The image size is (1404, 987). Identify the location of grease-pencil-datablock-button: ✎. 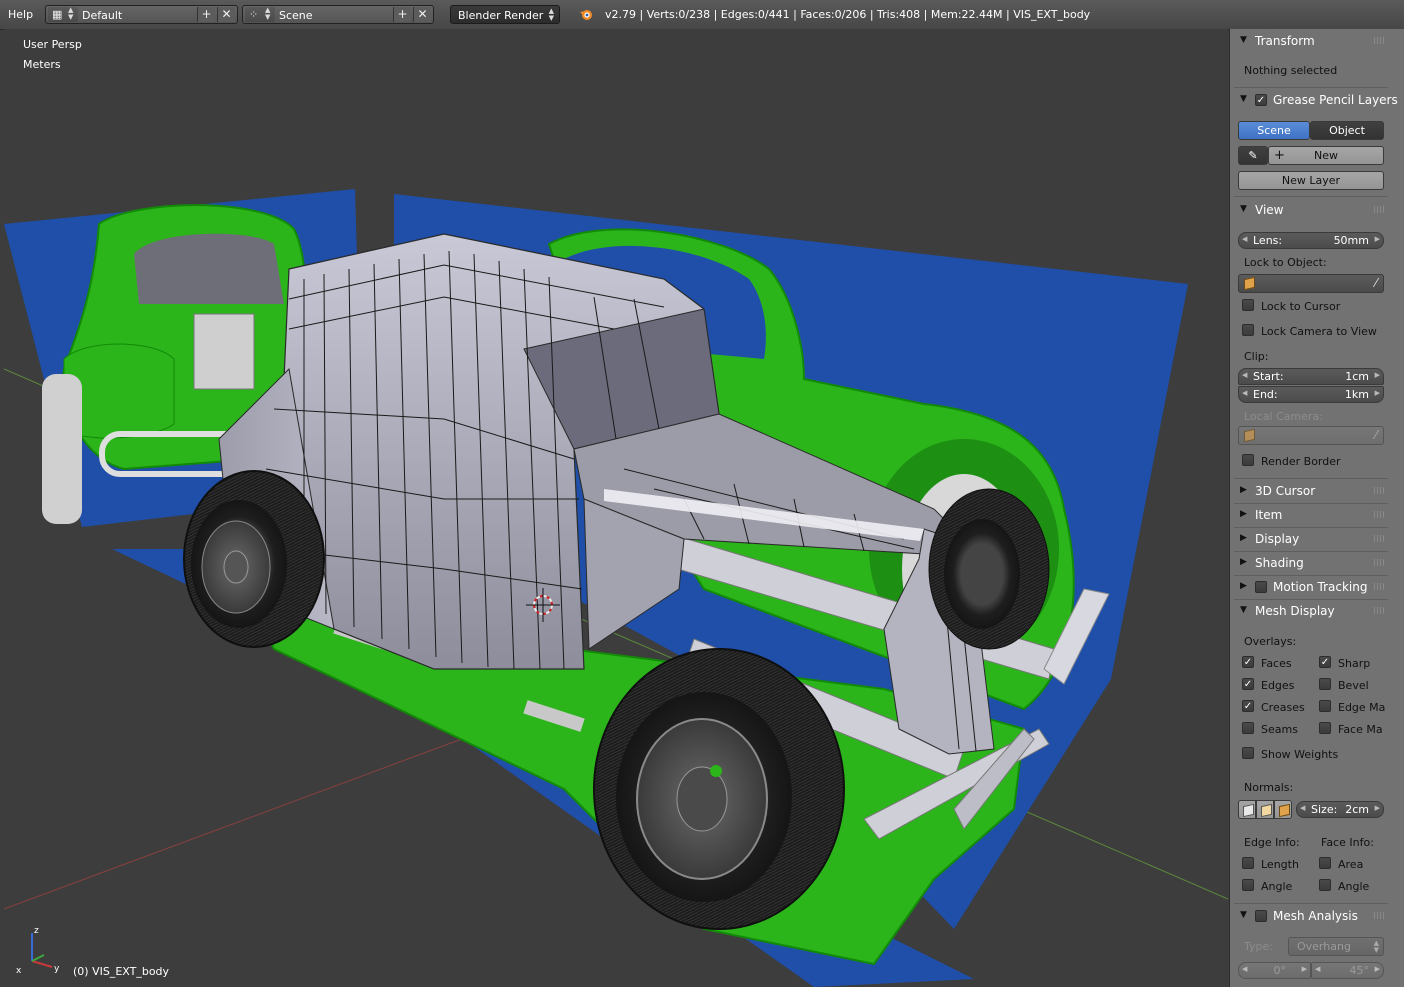
(1253, 155).